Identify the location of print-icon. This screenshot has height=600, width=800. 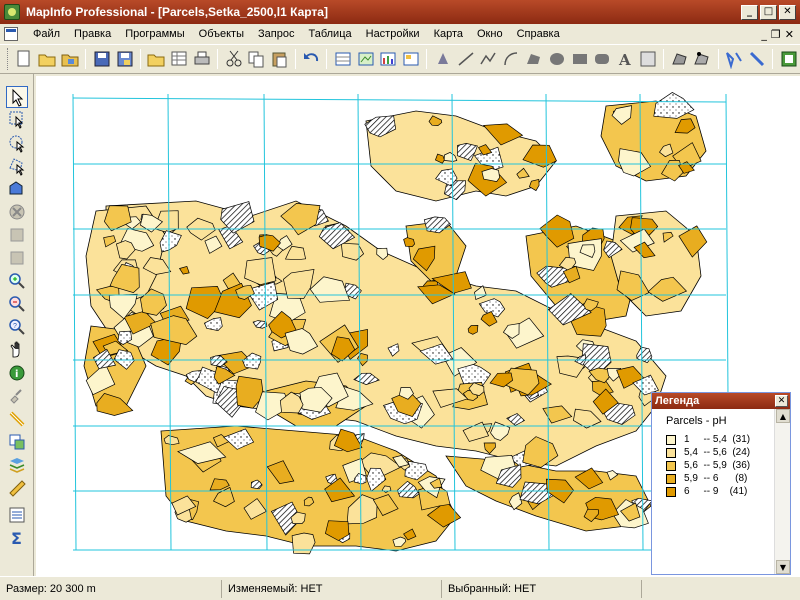
(201, 59).